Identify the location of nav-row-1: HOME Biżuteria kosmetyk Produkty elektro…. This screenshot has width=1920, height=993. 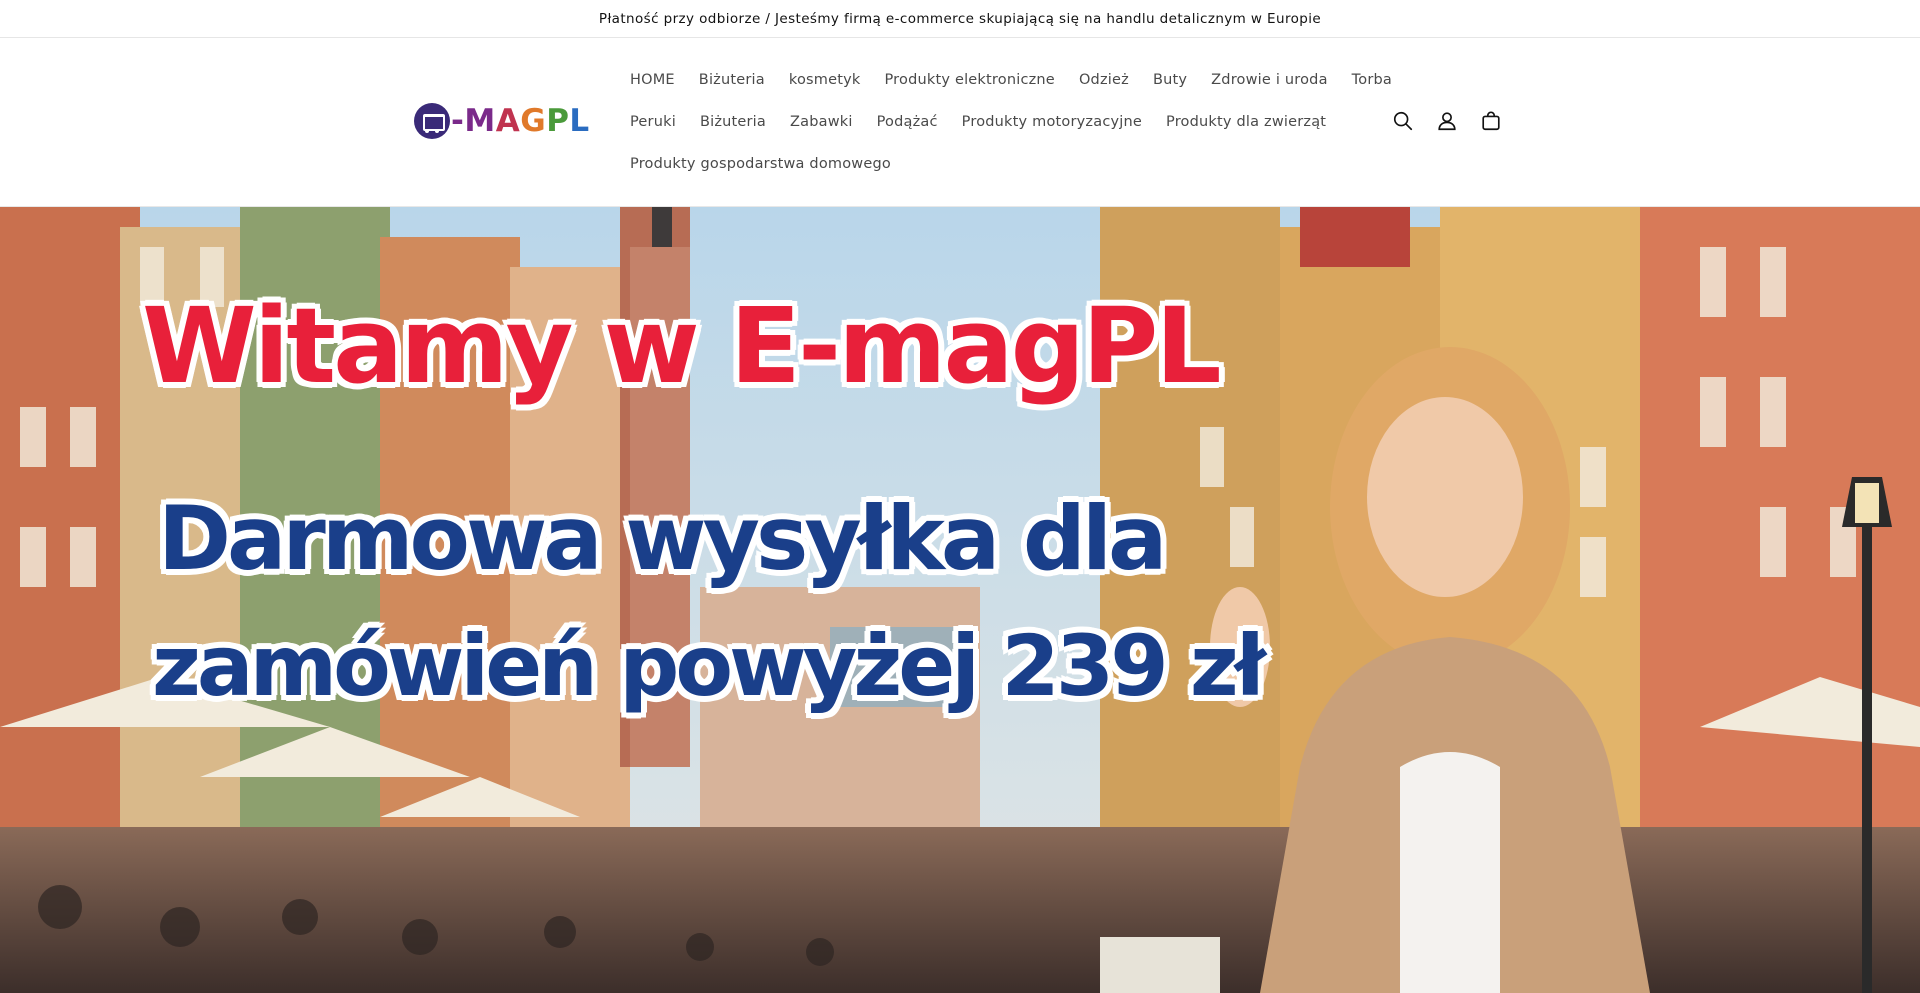
(1012, 80).